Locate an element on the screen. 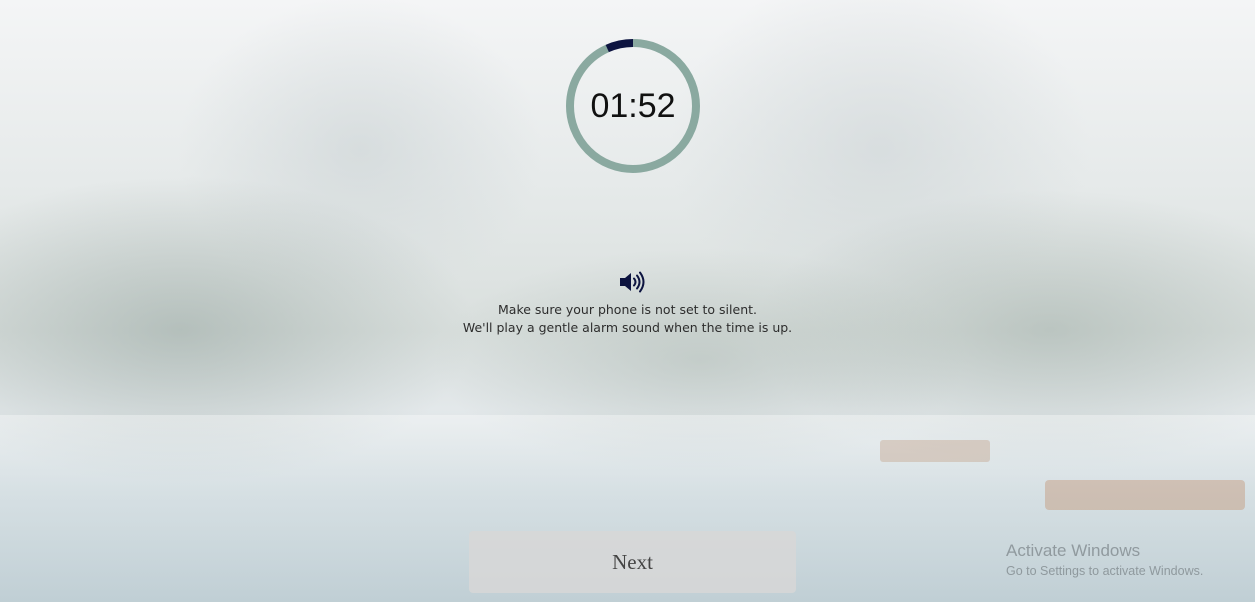  timer-display: 01:52 is located at coordinates (633, 106).